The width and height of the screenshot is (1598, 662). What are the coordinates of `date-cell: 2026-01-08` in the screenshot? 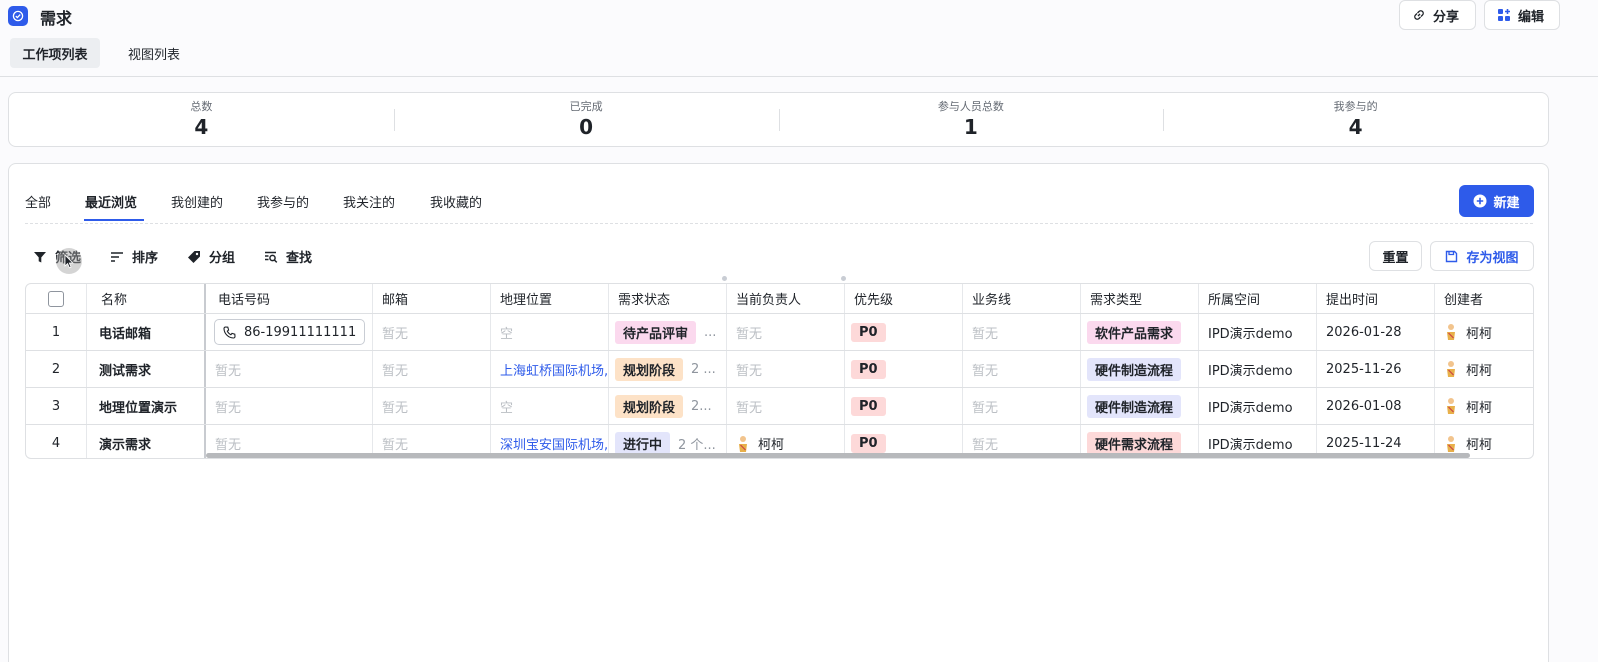 It's located at (1376, 406).